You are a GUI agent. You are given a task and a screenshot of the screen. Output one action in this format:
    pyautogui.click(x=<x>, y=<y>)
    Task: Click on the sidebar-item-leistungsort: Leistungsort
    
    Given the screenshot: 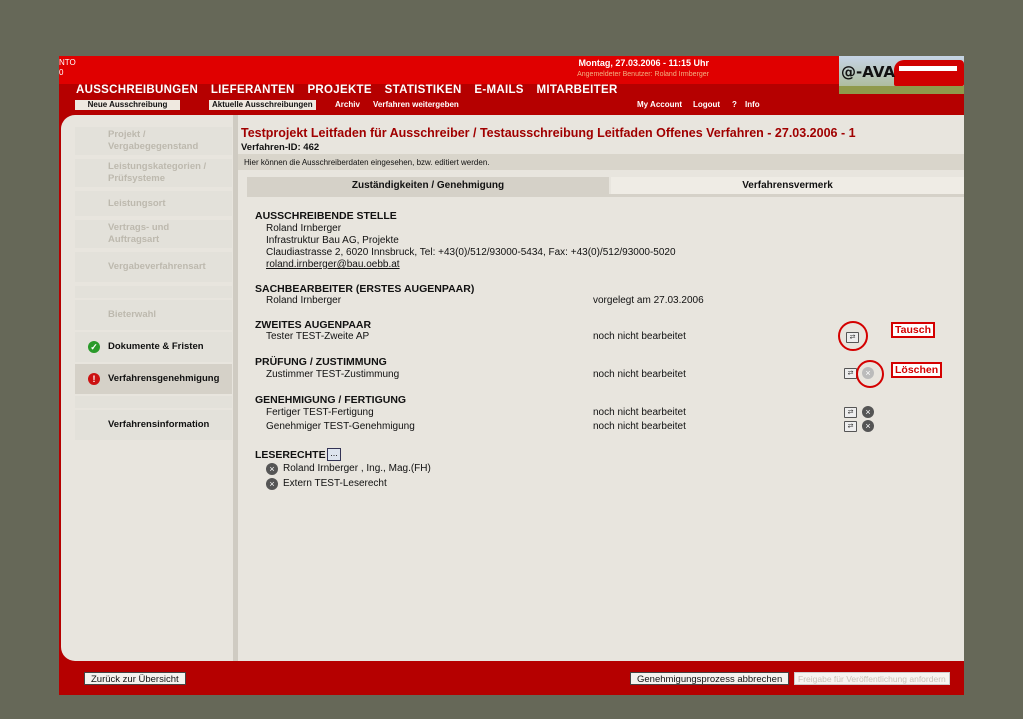 What is the action you would take?
    pyautogui.click(x=153, y=203)
    